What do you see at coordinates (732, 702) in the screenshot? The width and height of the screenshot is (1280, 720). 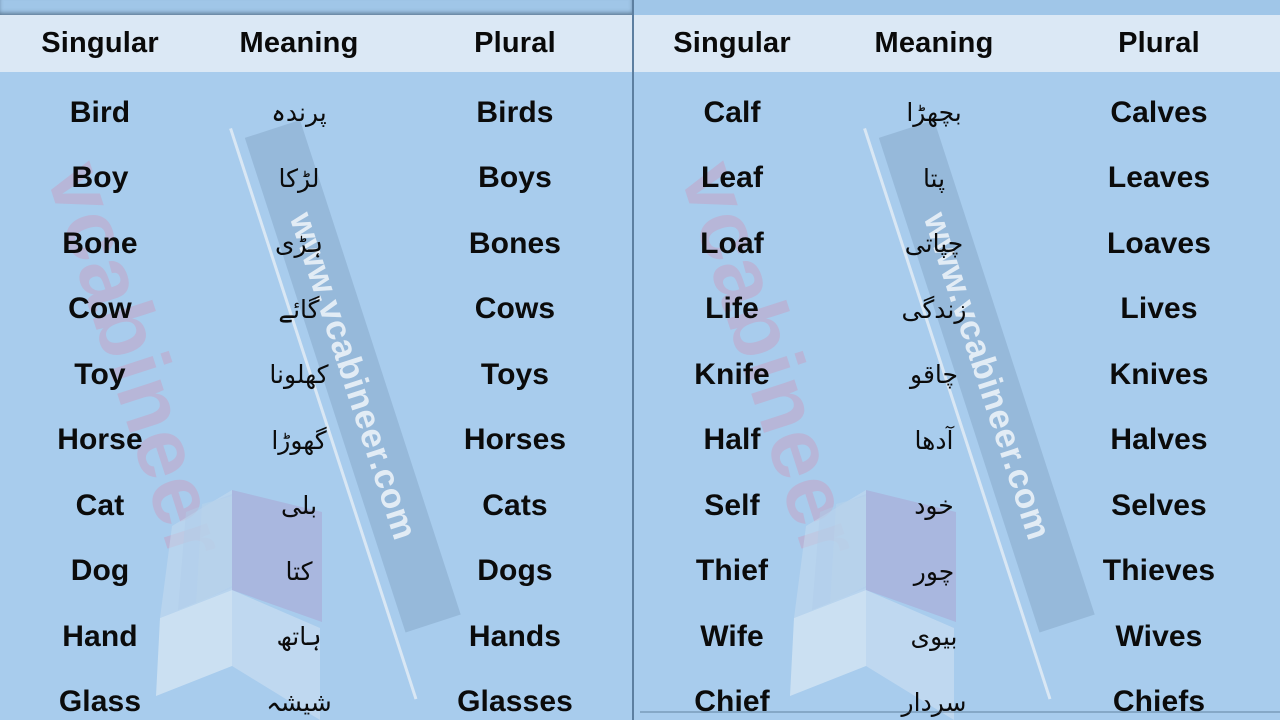 I see `cell-singular: Chief` at bounding box center [732, 702].